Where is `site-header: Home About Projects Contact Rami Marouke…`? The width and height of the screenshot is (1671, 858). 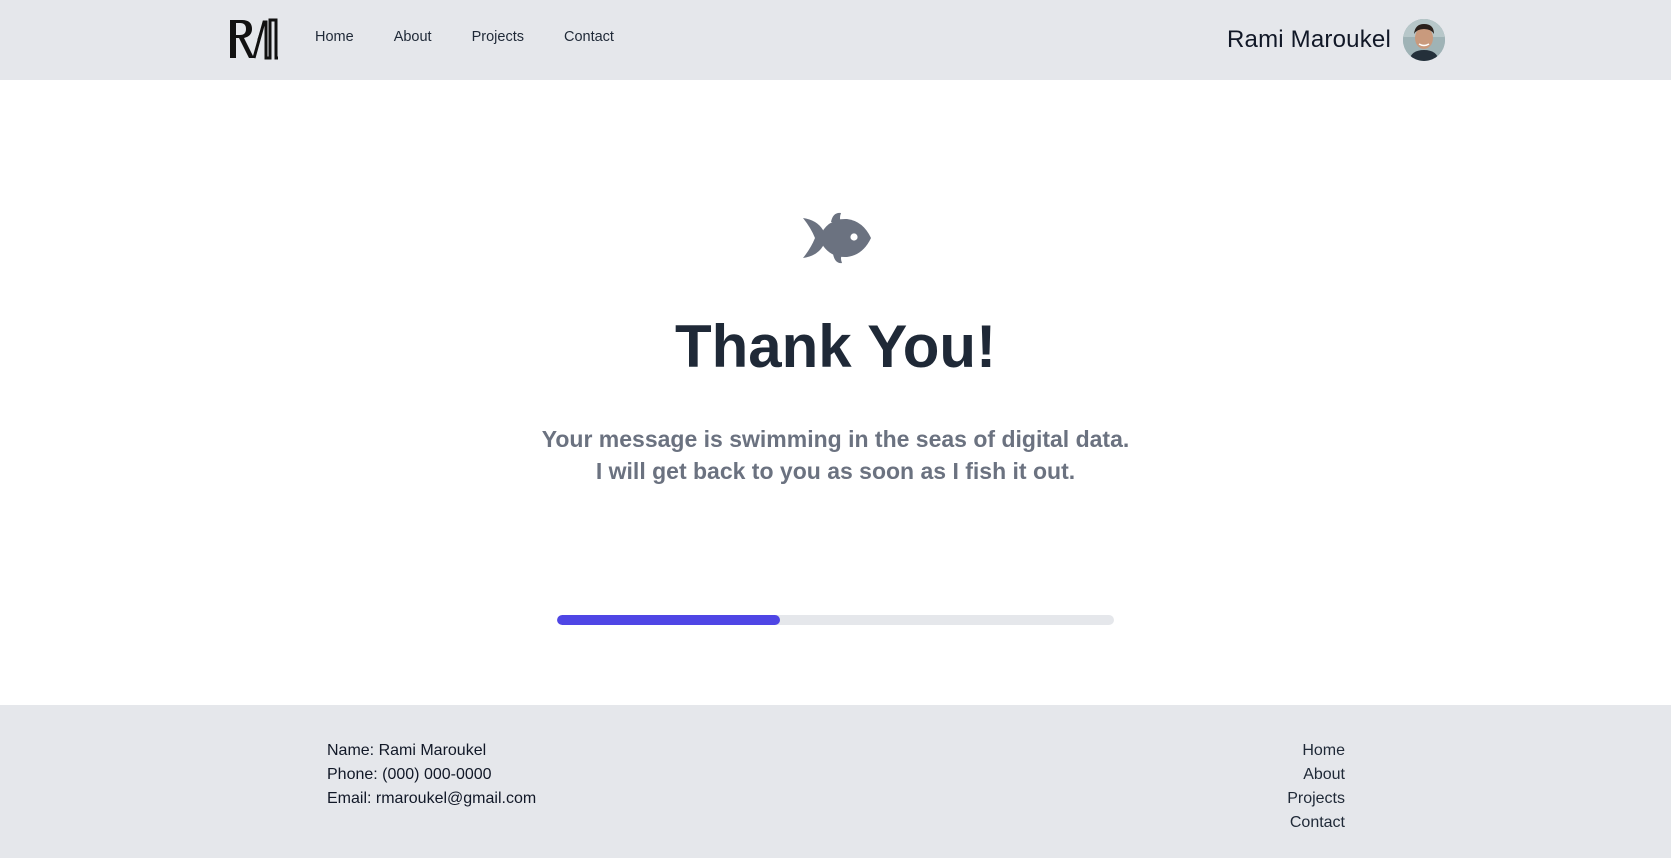 site-header: Home About Projects Contact Rami Marouke… is located at coordinates (835, 40).